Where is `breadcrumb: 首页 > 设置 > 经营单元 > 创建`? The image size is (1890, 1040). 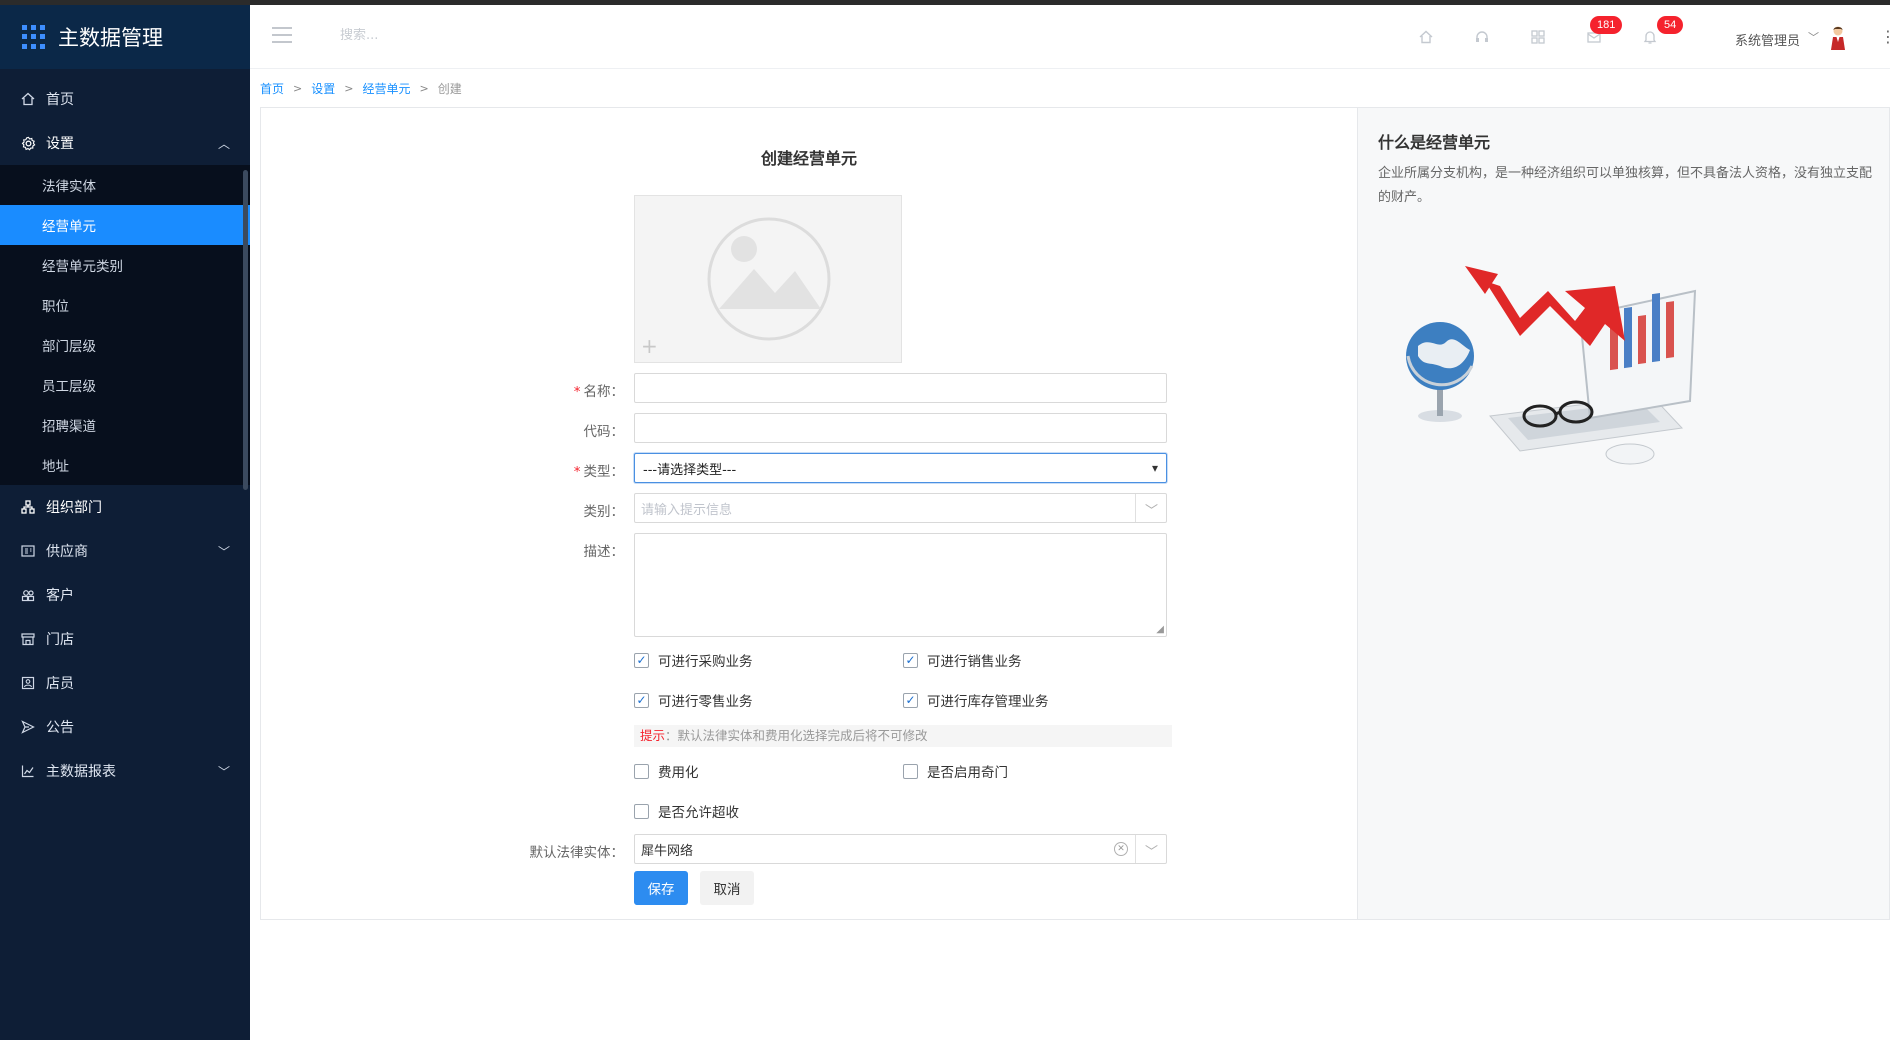 breadcrumb: 首页 > 设置 > 经营单元 > 创建 is located at coordinates (361, 88).